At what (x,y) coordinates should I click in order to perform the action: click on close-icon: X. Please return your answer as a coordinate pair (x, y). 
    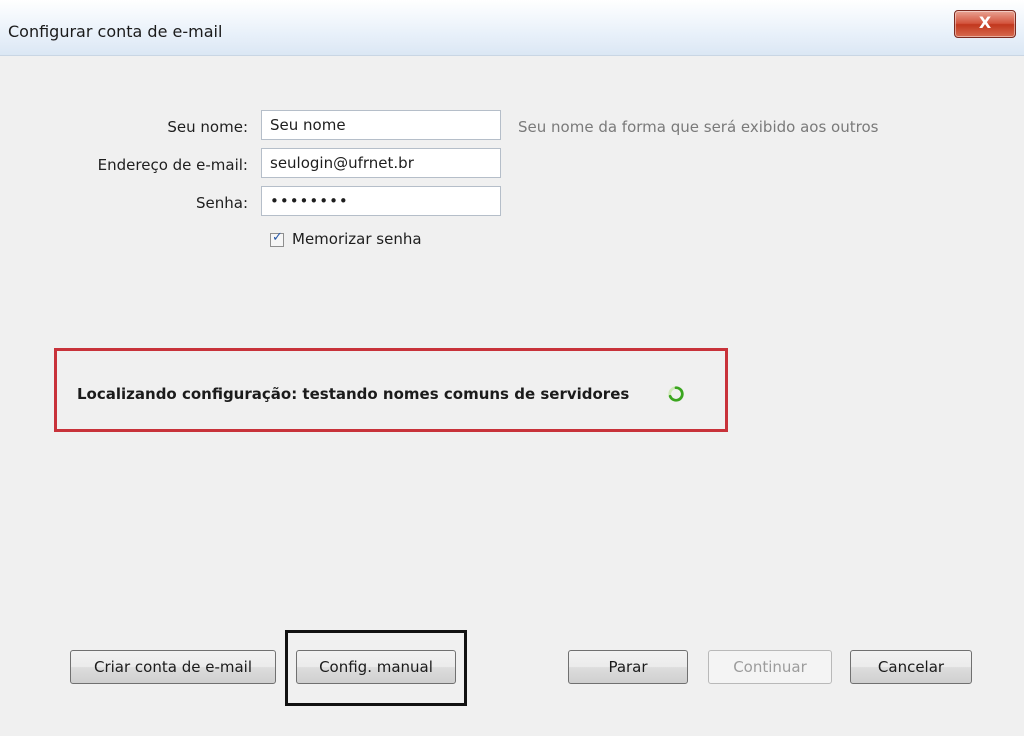
    Looking at the image, I should click on (985, 22).